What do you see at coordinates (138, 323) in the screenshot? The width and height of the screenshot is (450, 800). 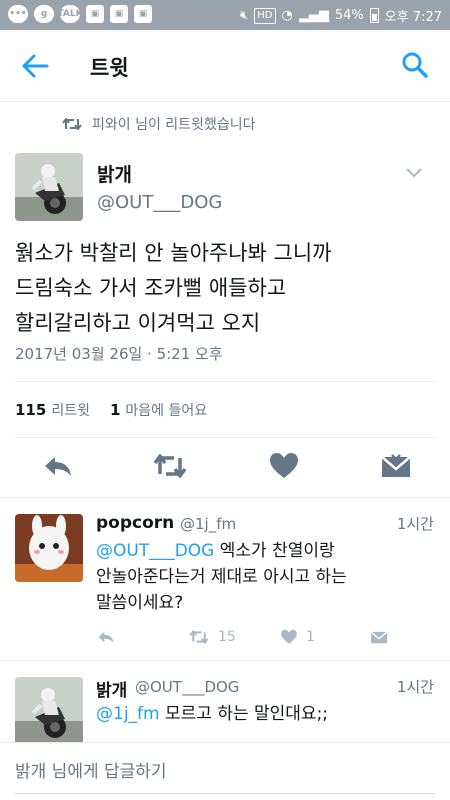 I see `tweet-text-line: 할리갈리하고 이겨먹고 오지` at bounding box center [138, 323].